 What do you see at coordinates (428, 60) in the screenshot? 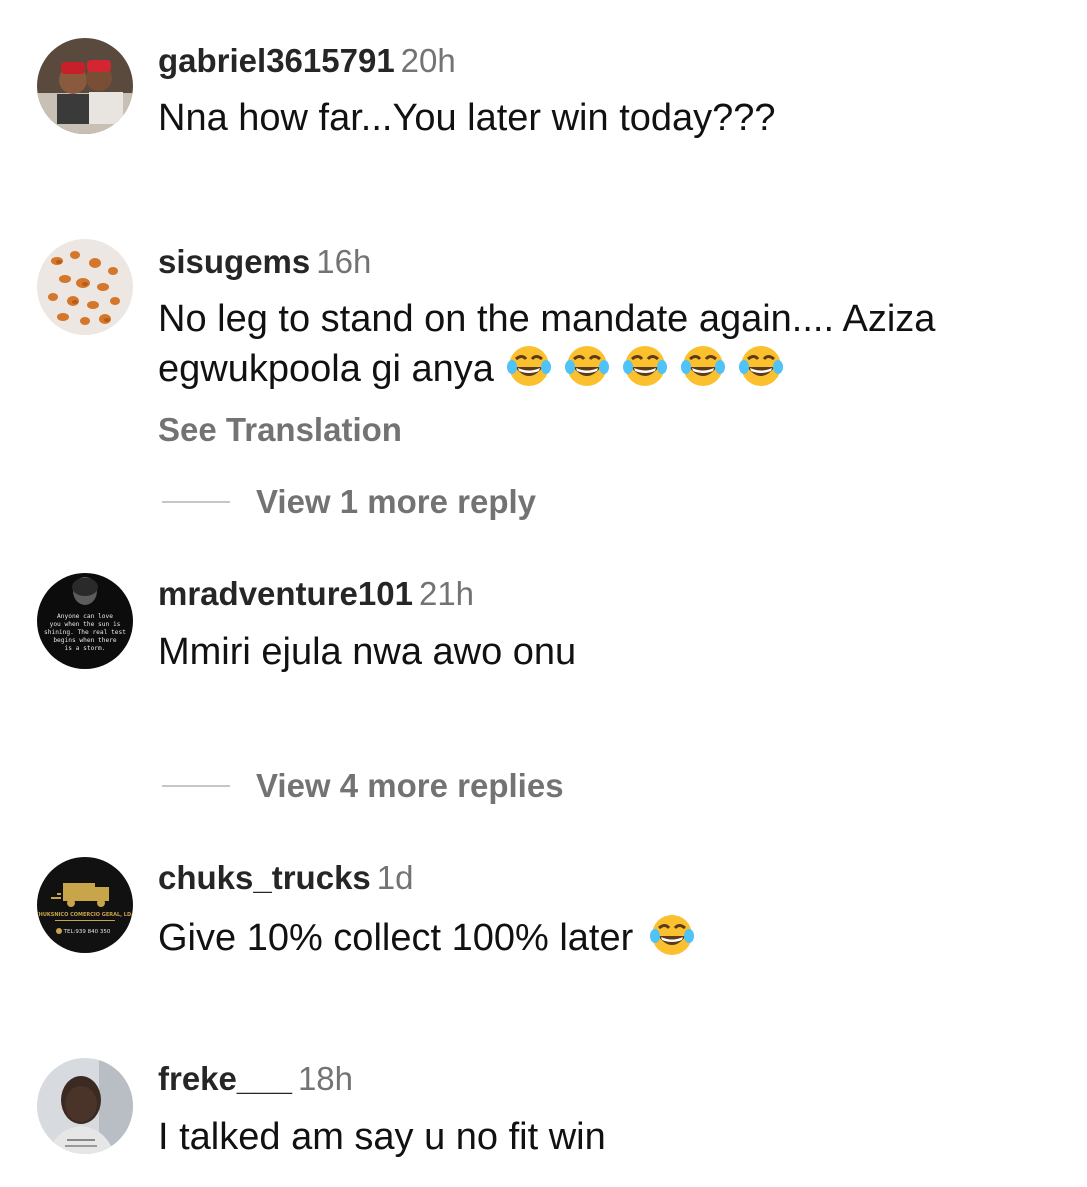
I see `timestamp: 20h` at bounding box center [428, 60].